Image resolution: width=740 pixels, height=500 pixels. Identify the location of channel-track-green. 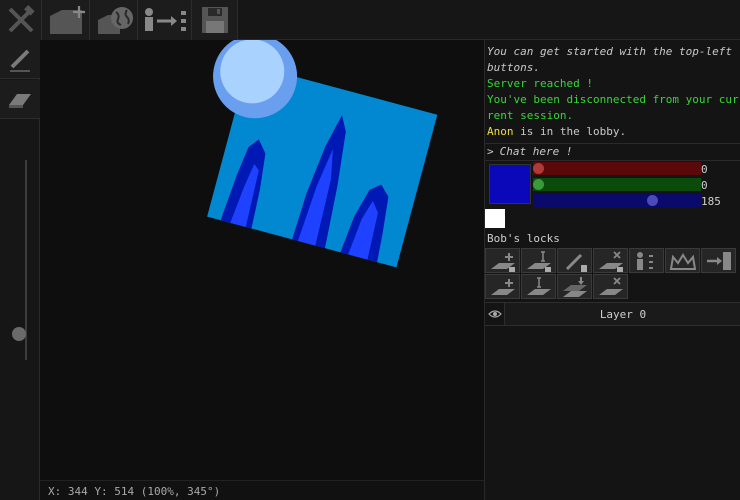
(617, 184).